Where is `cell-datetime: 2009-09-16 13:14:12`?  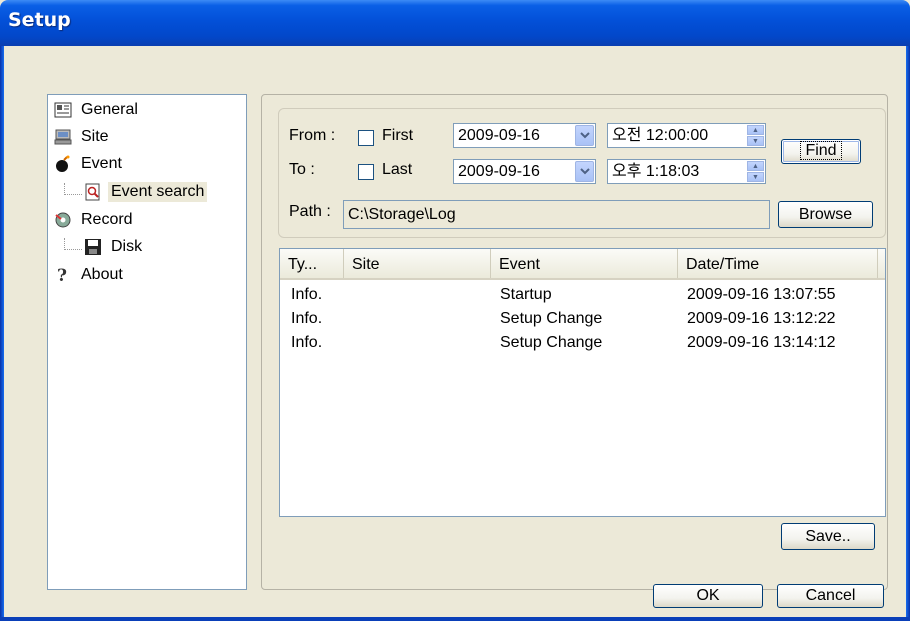
cell-datetime: 2009-09-16 13:14:12 is located at coordinates (761, 342).